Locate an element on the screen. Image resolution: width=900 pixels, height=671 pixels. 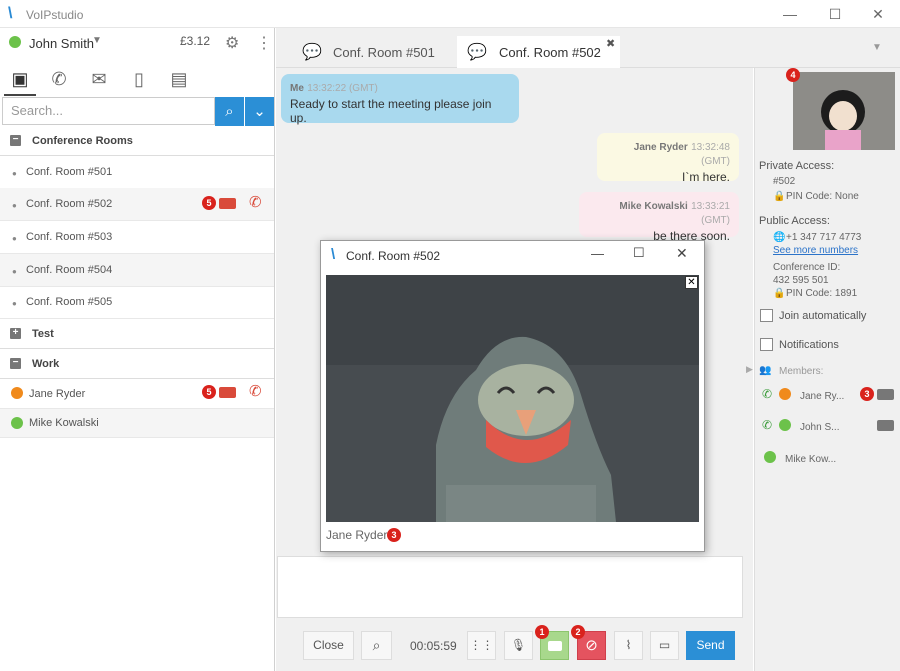
title-bar: \ VoIPstudio — ☐ ✕ is located at coordinates (450, 14).